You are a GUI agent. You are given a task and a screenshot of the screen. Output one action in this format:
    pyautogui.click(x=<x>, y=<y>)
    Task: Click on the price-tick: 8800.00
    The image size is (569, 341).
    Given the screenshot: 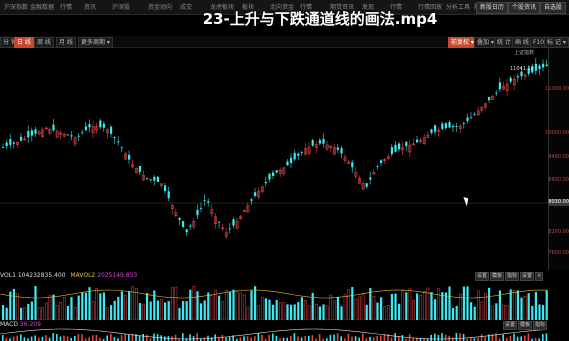 What is the action you would take?
    pyautogui.click(x=558, y=180)
    